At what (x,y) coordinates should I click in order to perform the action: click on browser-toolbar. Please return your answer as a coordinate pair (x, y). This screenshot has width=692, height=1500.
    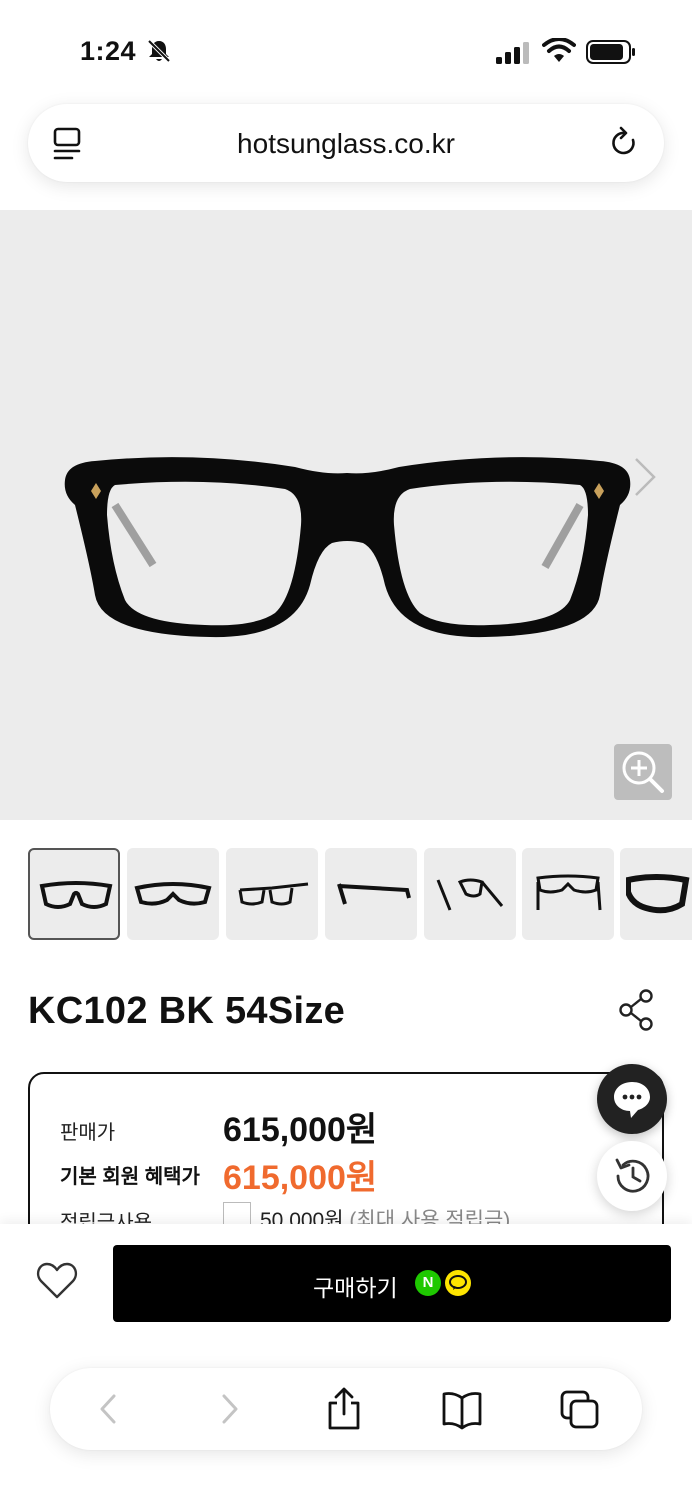
    Looking at the image, I should click on (346, 1422).